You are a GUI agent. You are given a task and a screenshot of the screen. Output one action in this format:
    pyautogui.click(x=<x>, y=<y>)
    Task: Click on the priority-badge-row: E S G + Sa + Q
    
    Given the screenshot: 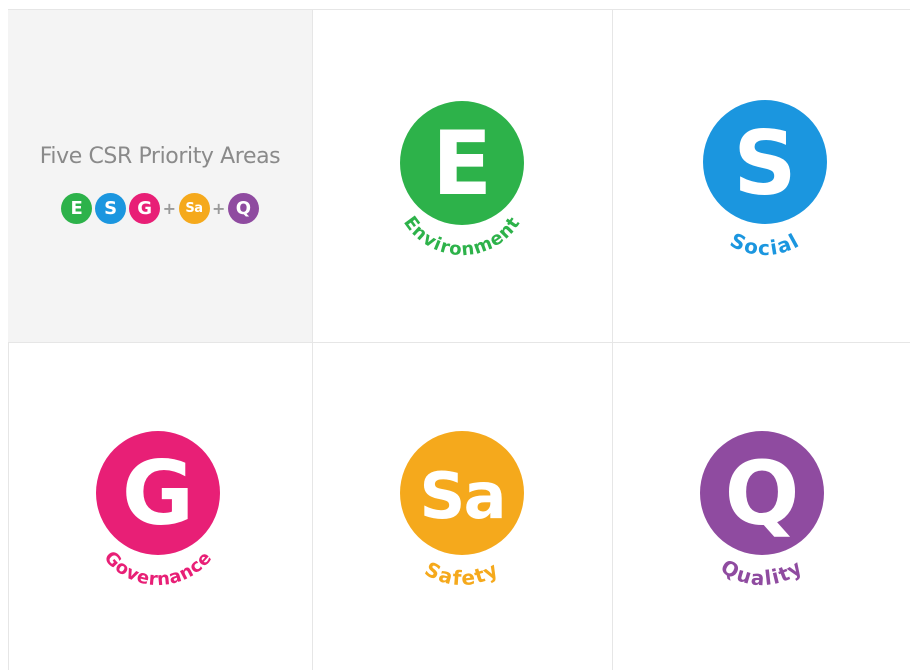 What is the action you would take?
    pyautogui.click(x=160, y=208)
    